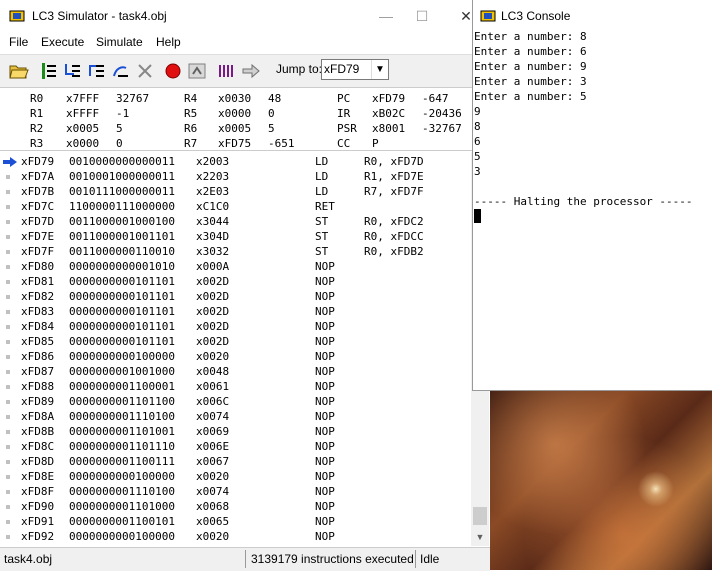  Describe the element at coordinates (213, 446) in the screenshot. I see `memory-hex: x006E` at that location.